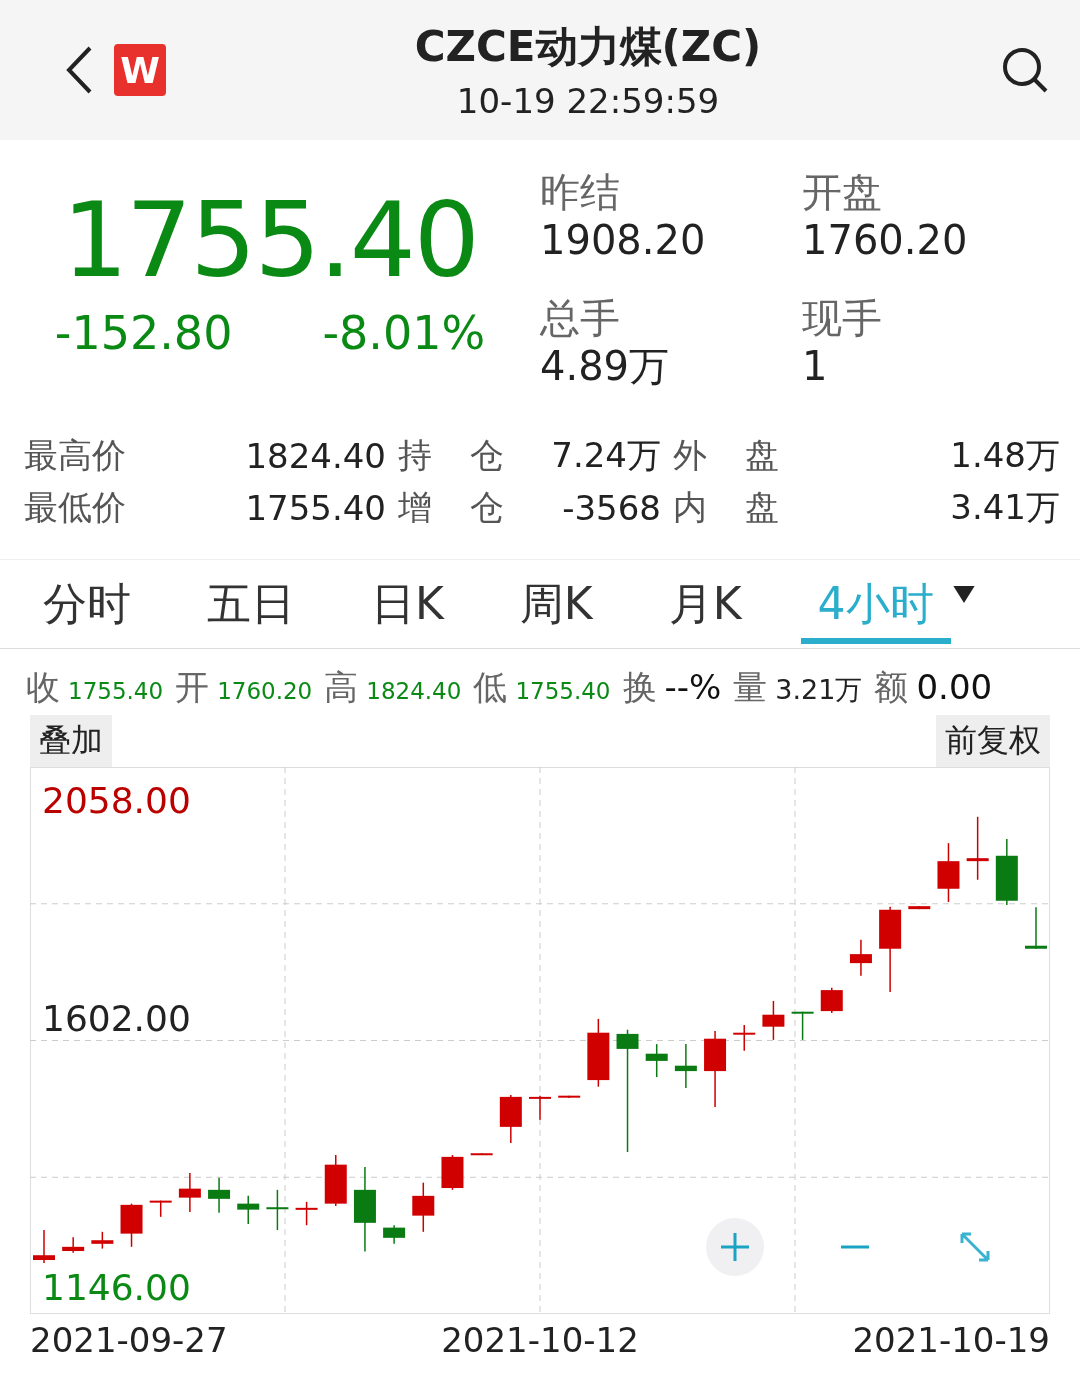  Describe the element at coordinates (451, 455) in the screenshot. I see `stat-label: 持仓` at that location.